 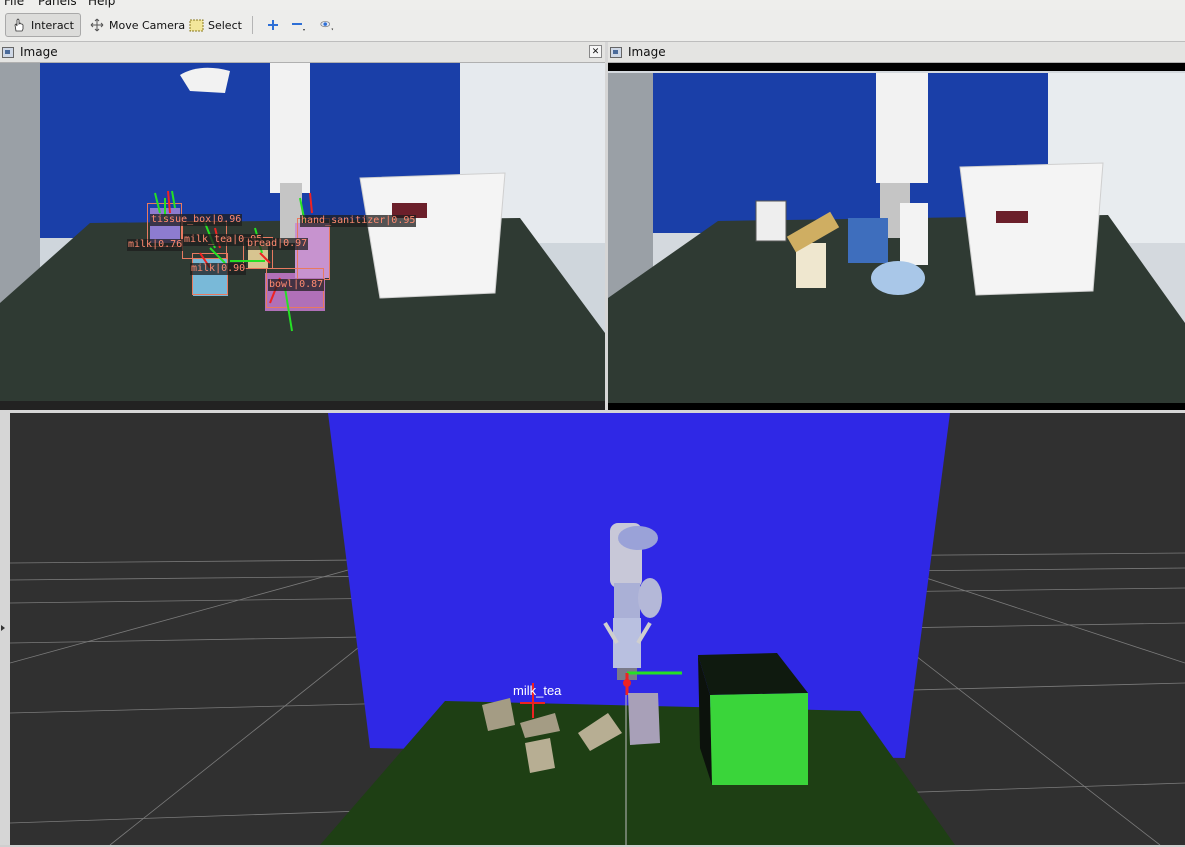 I want to click on menu-bar: File Panels Help, so click(x=592, y=5).